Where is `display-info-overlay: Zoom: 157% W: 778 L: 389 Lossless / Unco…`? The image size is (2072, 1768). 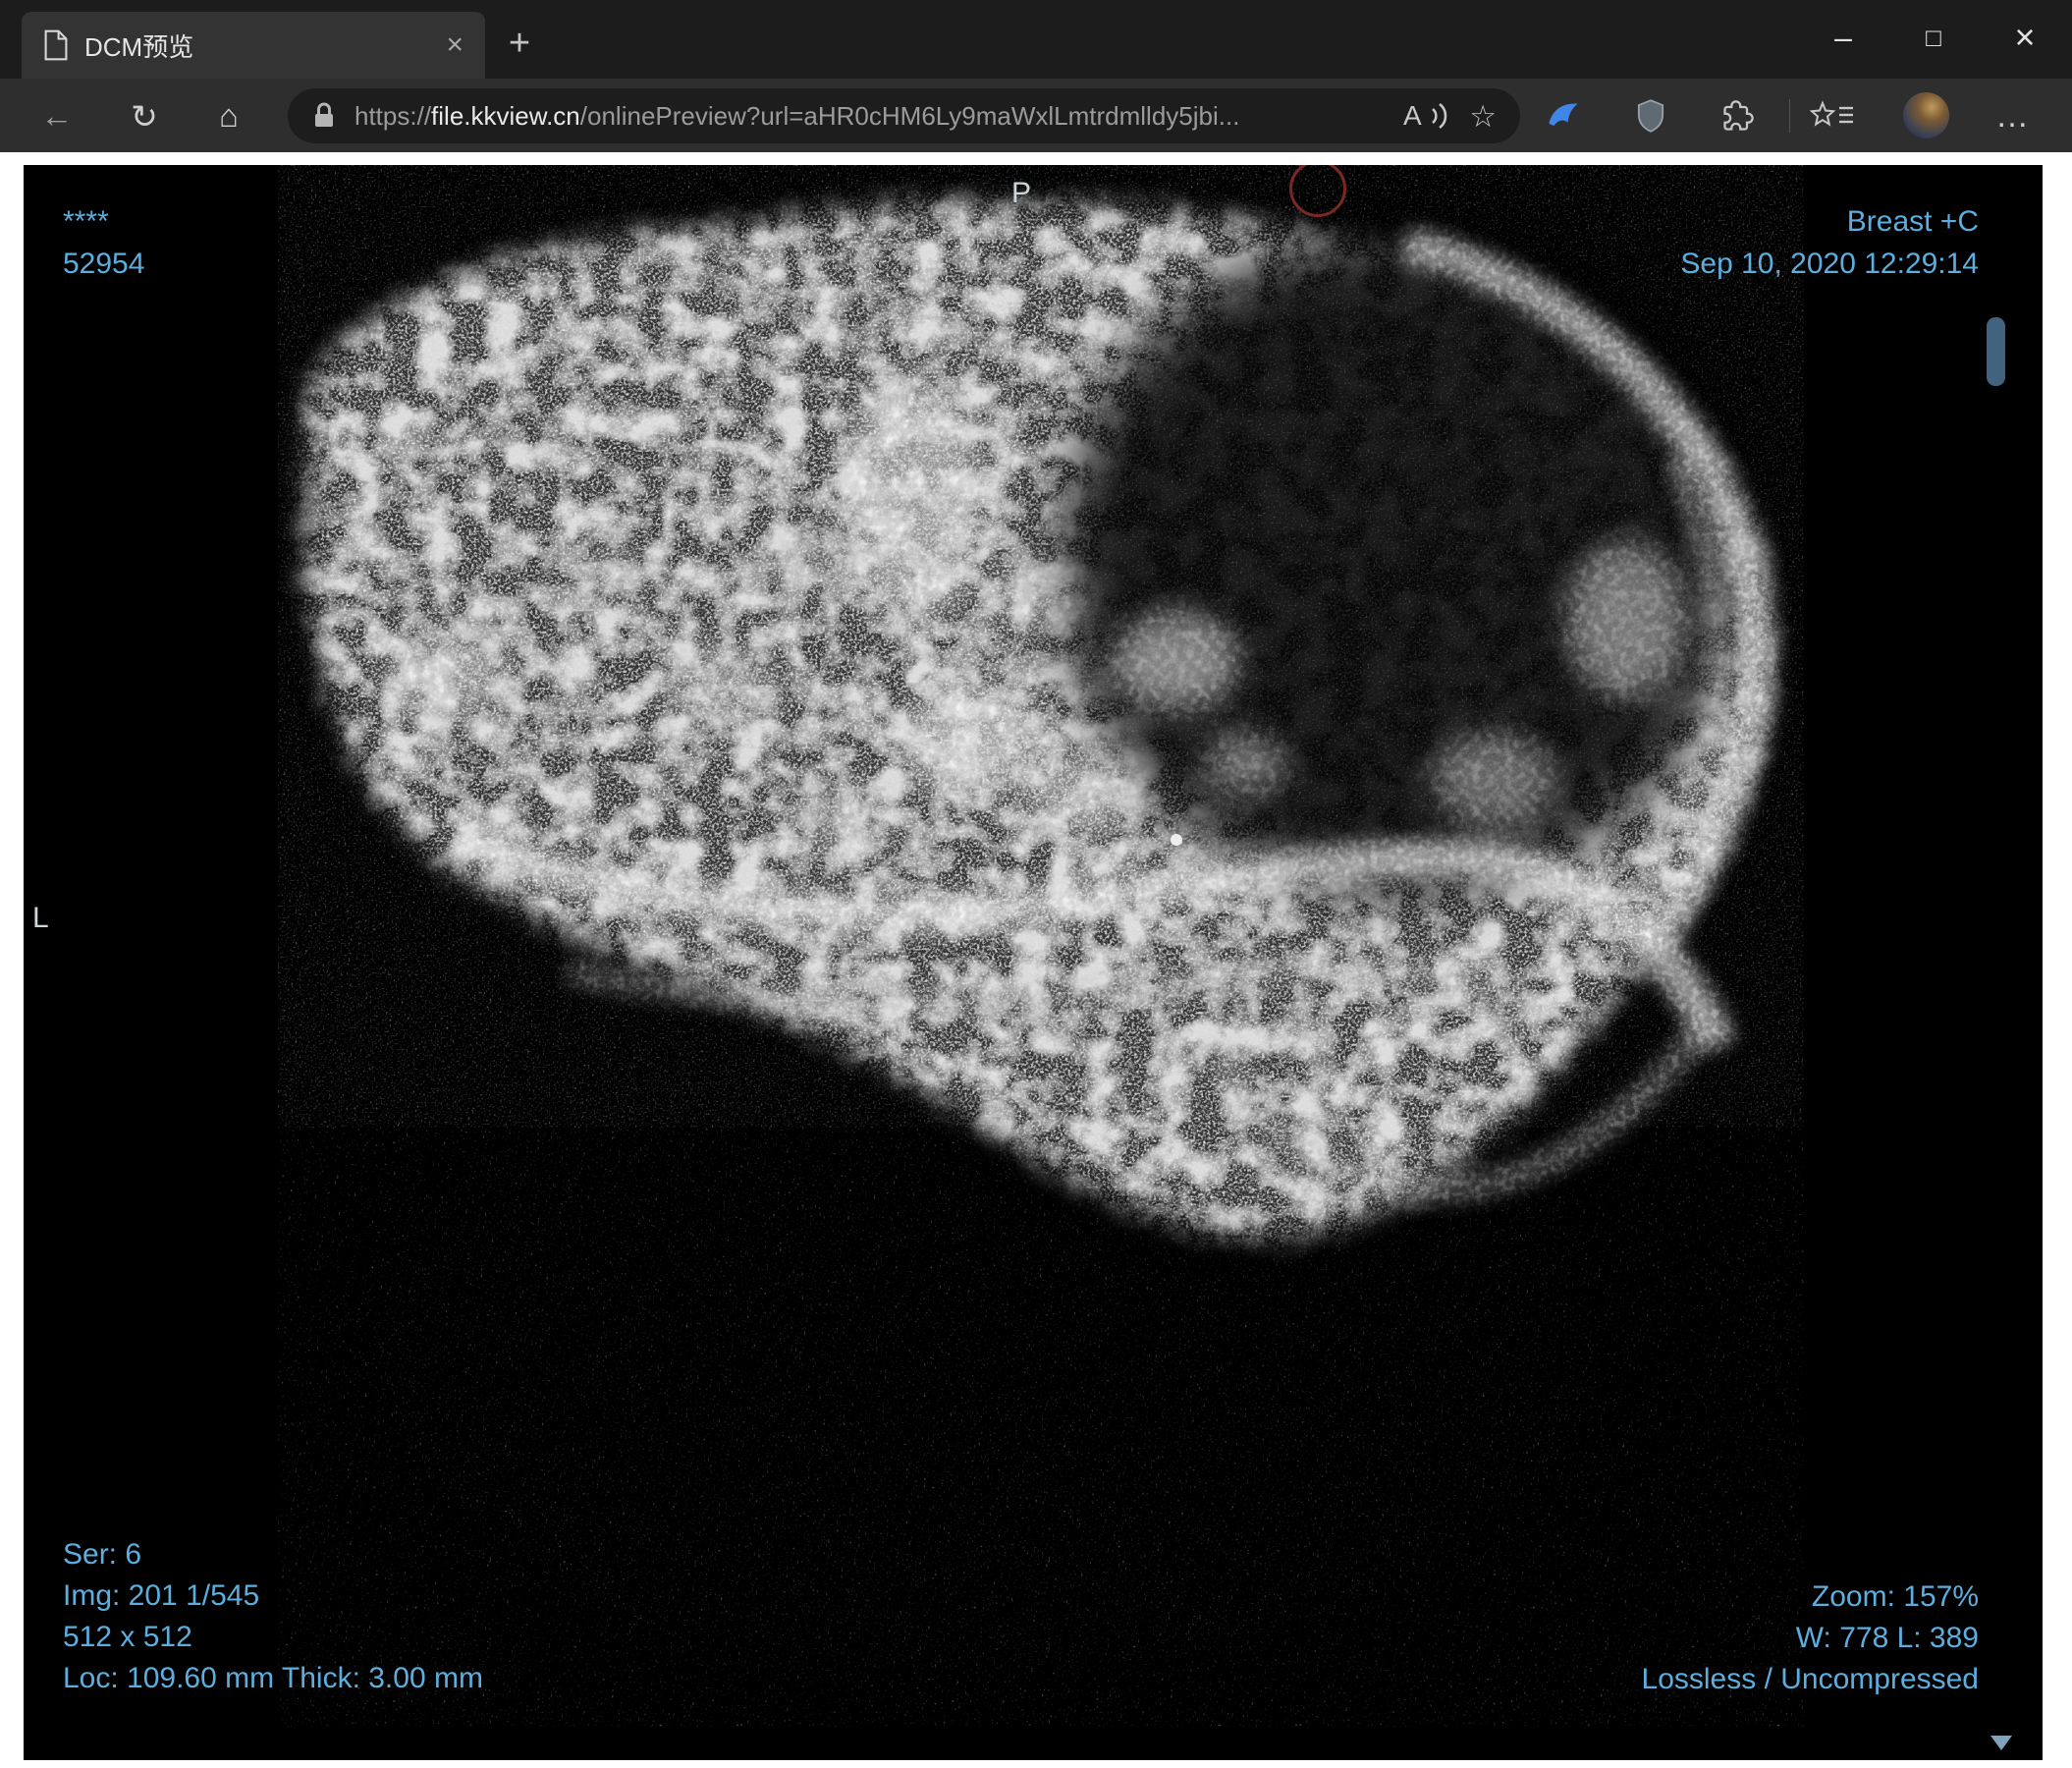 display-info-overlay: Zoom: 157% W: 778 L: 389 Lossless / Unco… is located at coordinates (1810, 1638).